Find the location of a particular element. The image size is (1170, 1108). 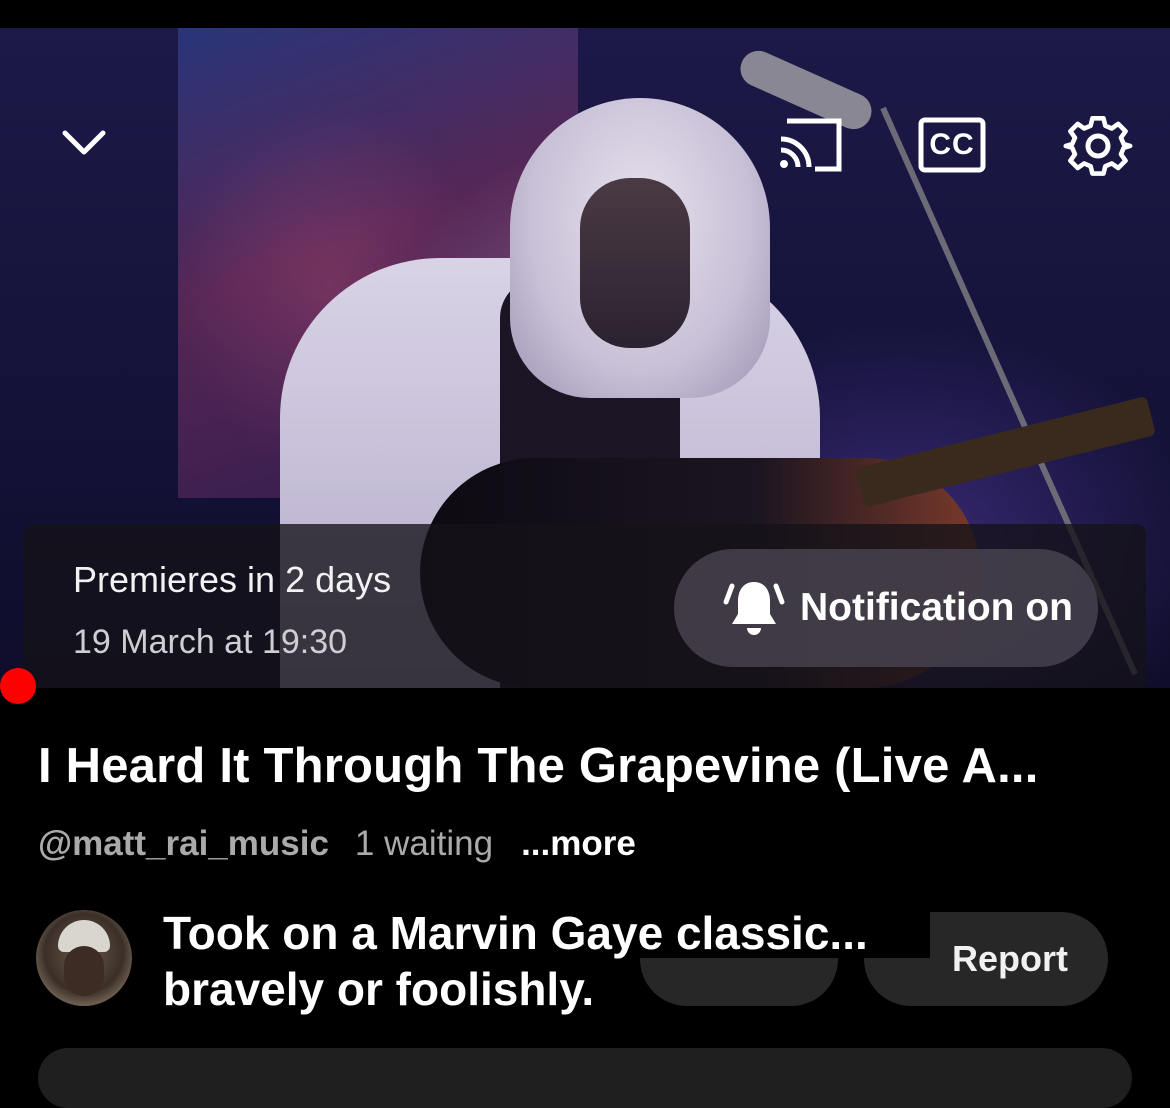

guitar-neck is located at coordinates (1005, 452).